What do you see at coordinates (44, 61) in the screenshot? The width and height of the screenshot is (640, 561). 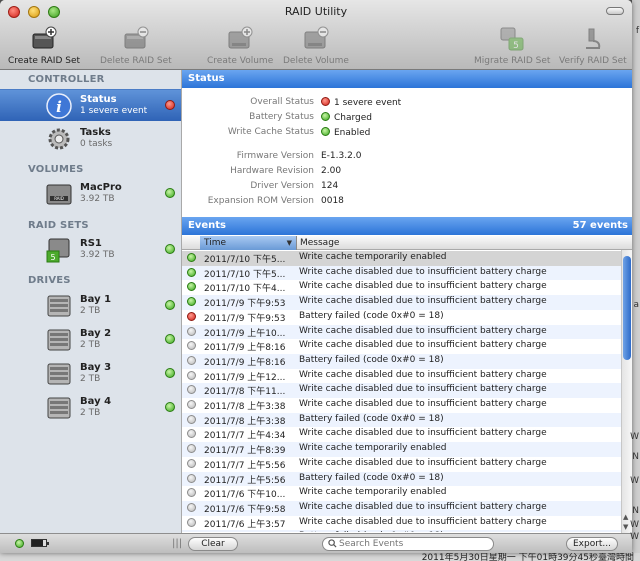 I see `create-raid-set-label: Create RAID Set` at bounding box center [44, 61].